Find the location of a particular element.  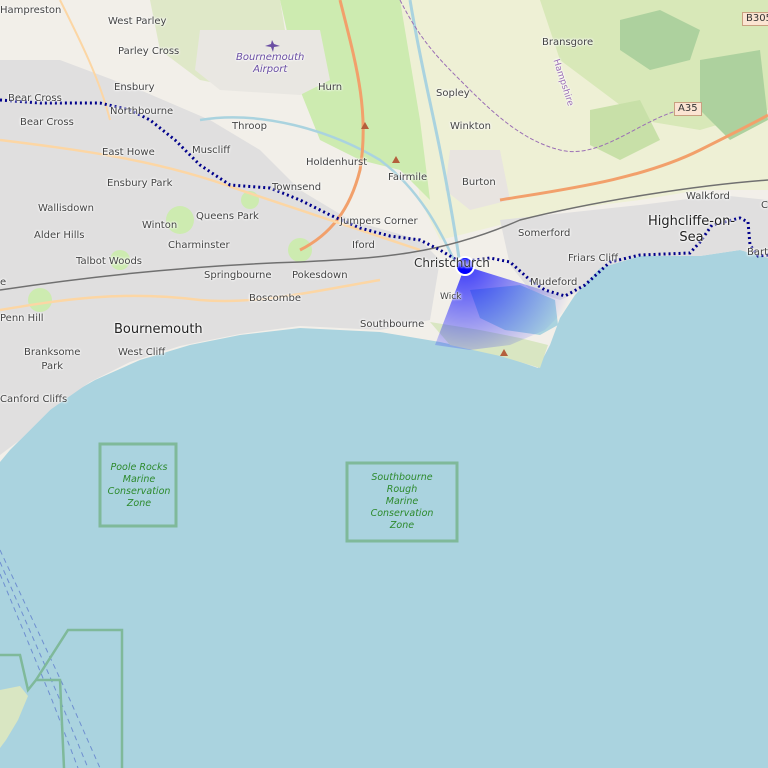

place-label: Jumpers Corner is located at coordinates (379, 221).